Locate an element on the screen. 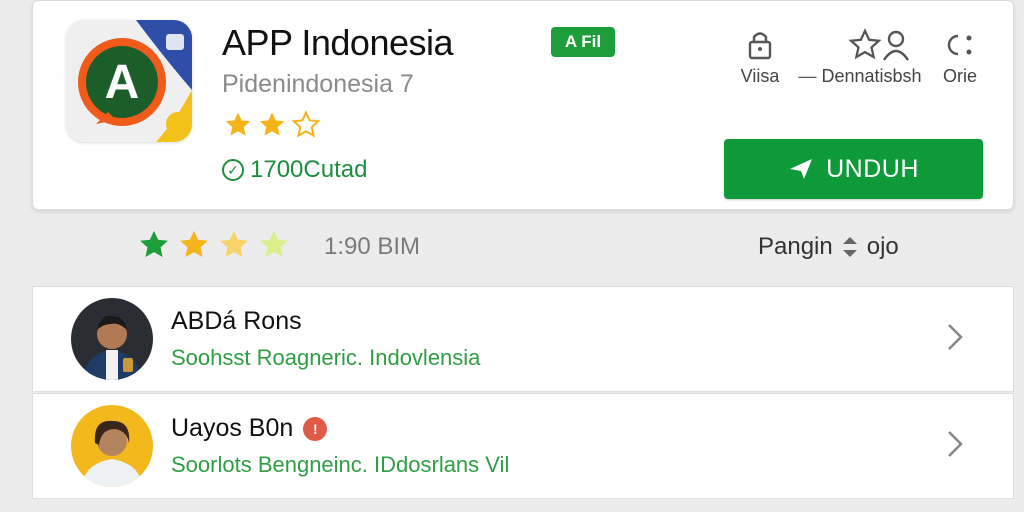  sort-dropdown: Pangin ojo is located at coordinates (828, 247).